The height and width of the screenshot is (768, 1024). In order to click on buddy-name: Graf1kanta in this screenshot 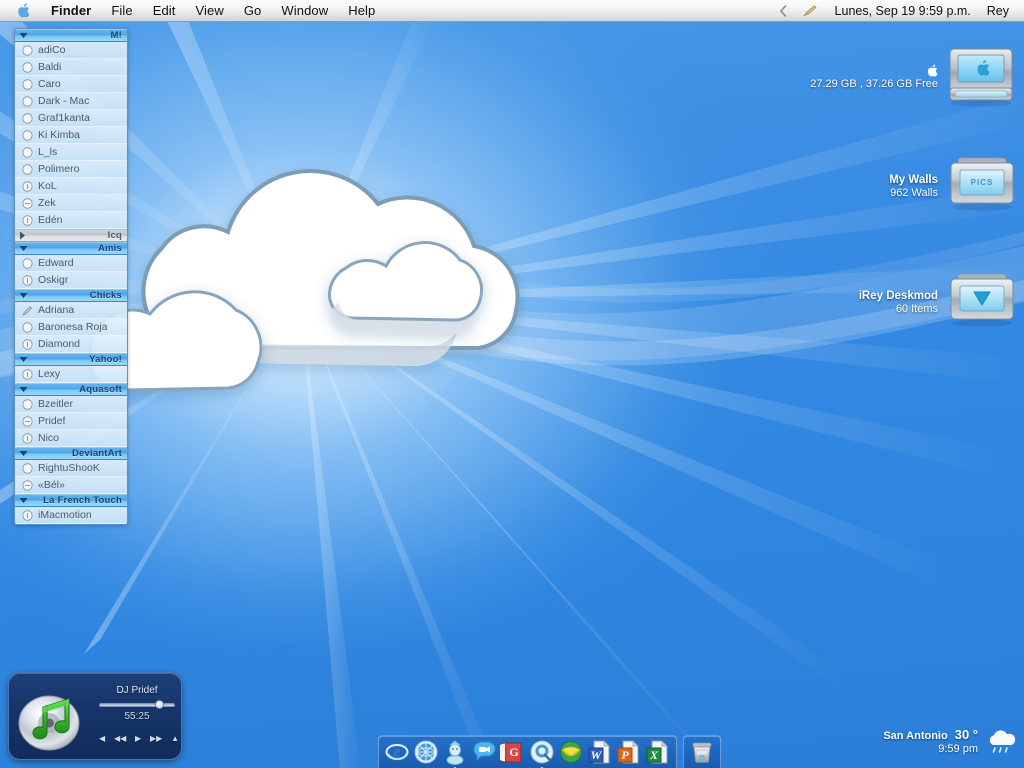, I will do `click(64, 118)`.